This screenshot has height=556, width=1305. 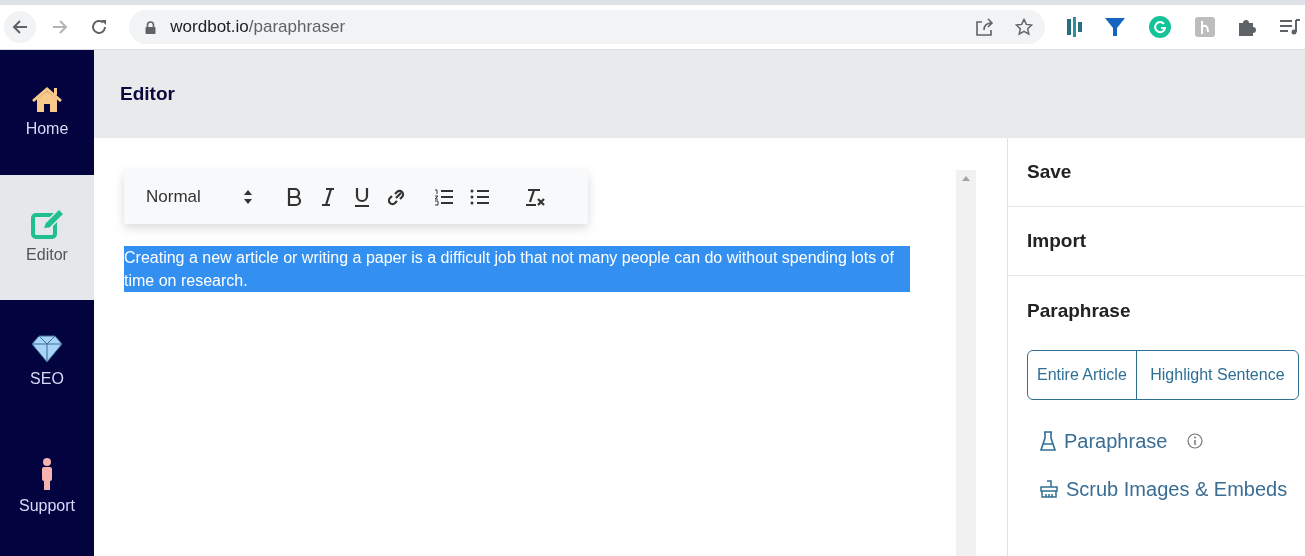 What do you see at coordinates (587, 27) in the screenshot?
I see `address-bar: wordbot.io/paraphraser` at bounding box center [587, 27].